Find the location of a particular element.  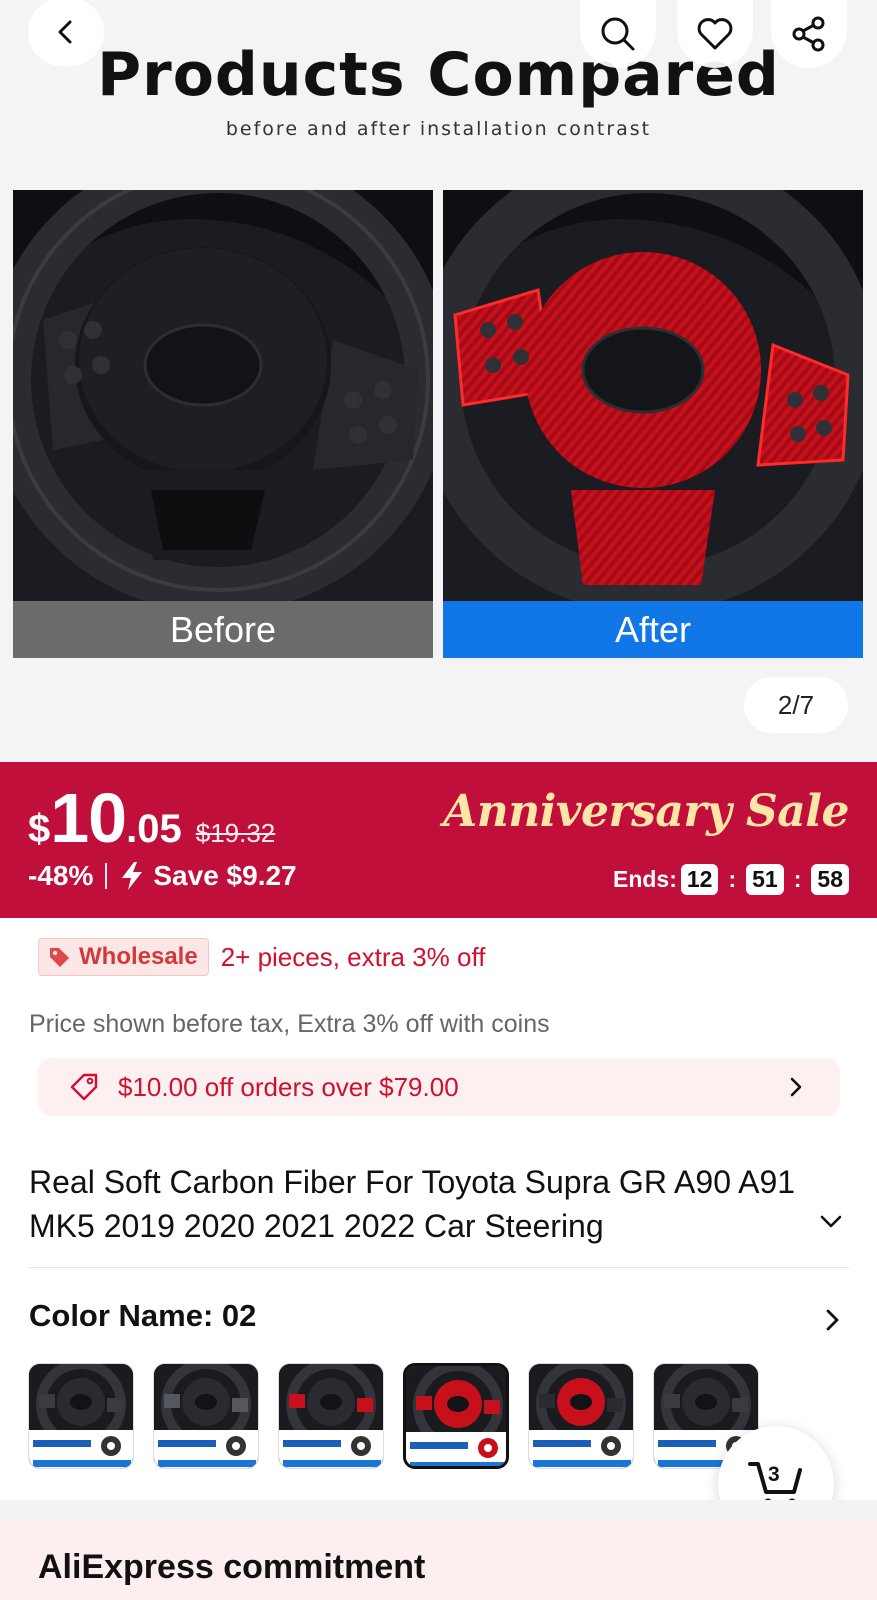

wholesale-badge: Wholesale is located at coordinates (123, 957).